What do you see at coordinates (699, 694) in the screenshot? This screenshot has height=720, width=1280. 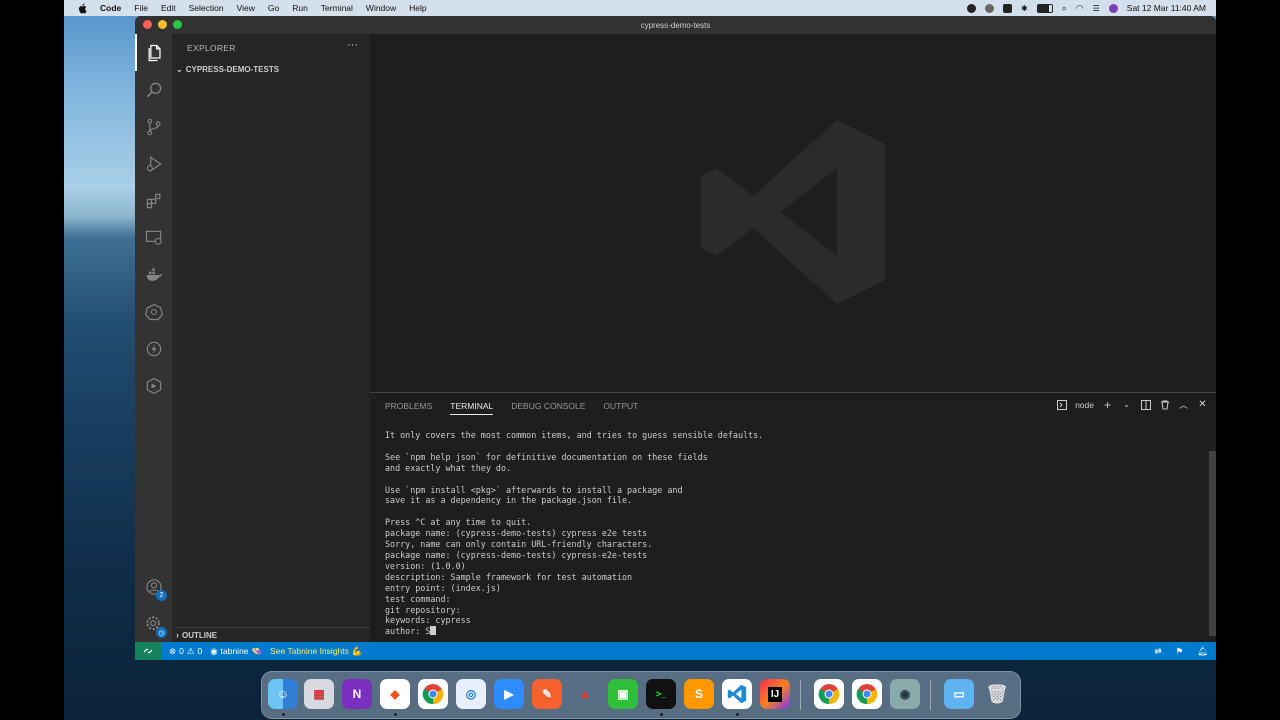 I see `sublime-icon: S` at bounding box center [699, 694].